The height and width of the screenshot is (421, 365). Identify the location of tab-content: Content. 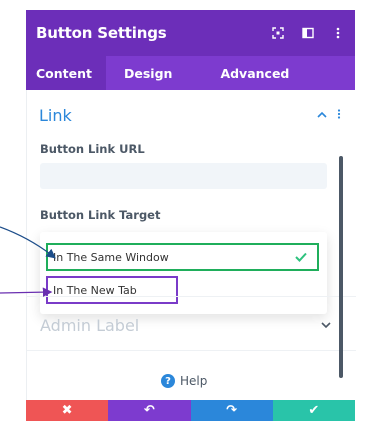
(66, 73).